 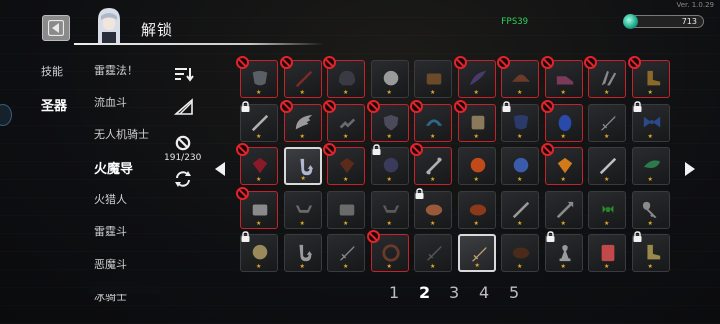 I want to click on refresh-button, so click(x=183, y=179).